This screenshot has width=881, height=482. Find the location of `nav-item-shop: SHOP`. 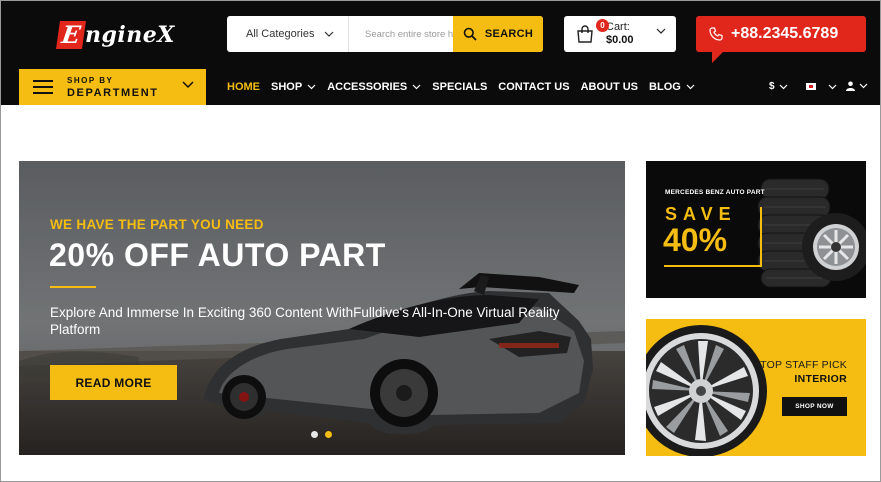

nav-item-shop: SHOP is located at coordinates (293, 87).